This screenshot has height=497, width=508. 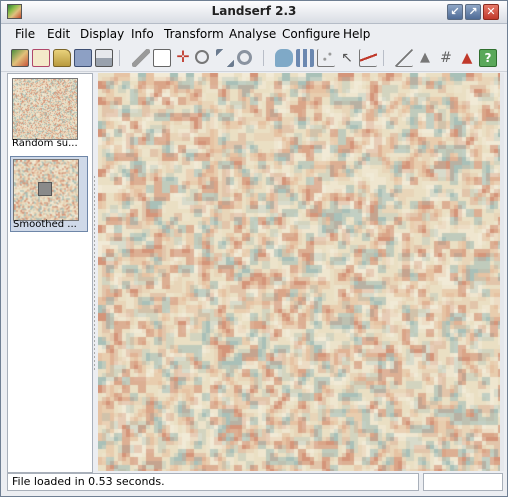 What do you see at coordinates (20, 58) in the screenshot?
I see `new-raster-icon` at bounding box center [20, 58].